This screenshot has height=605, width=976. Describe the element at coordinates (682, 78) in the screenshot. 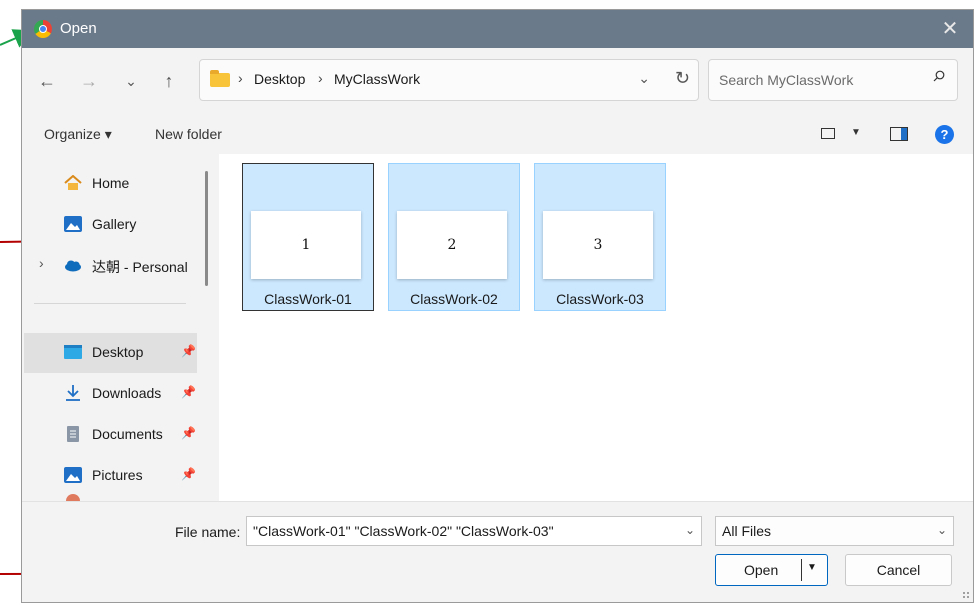

I see `refresh-button: ↻` at that location.